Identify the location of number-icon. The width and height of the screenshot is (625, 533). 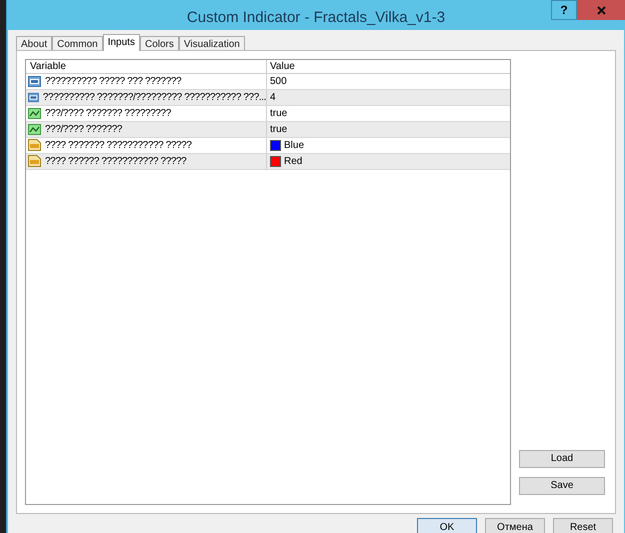
(33, 97).